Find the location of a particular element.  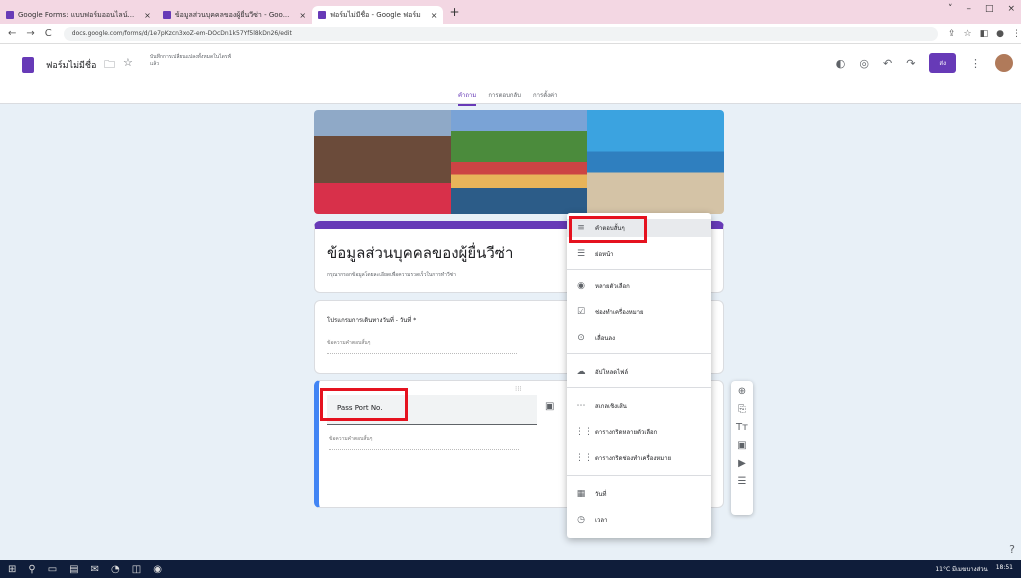

paragraph-icon: ☰ is located at coordinates (581, 254).